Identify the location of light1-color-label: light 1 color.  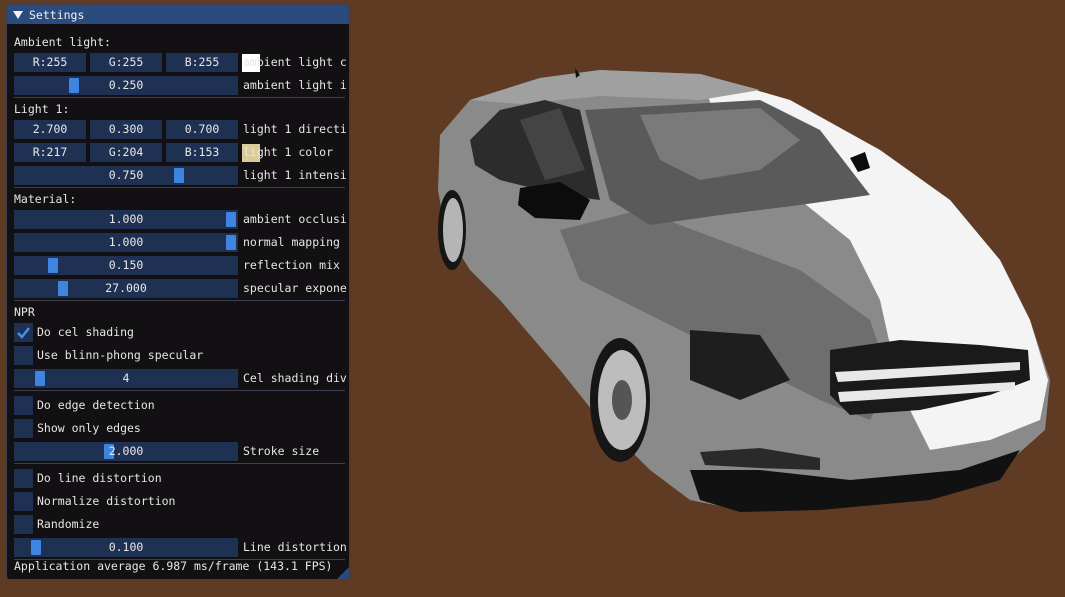
(288, 152).